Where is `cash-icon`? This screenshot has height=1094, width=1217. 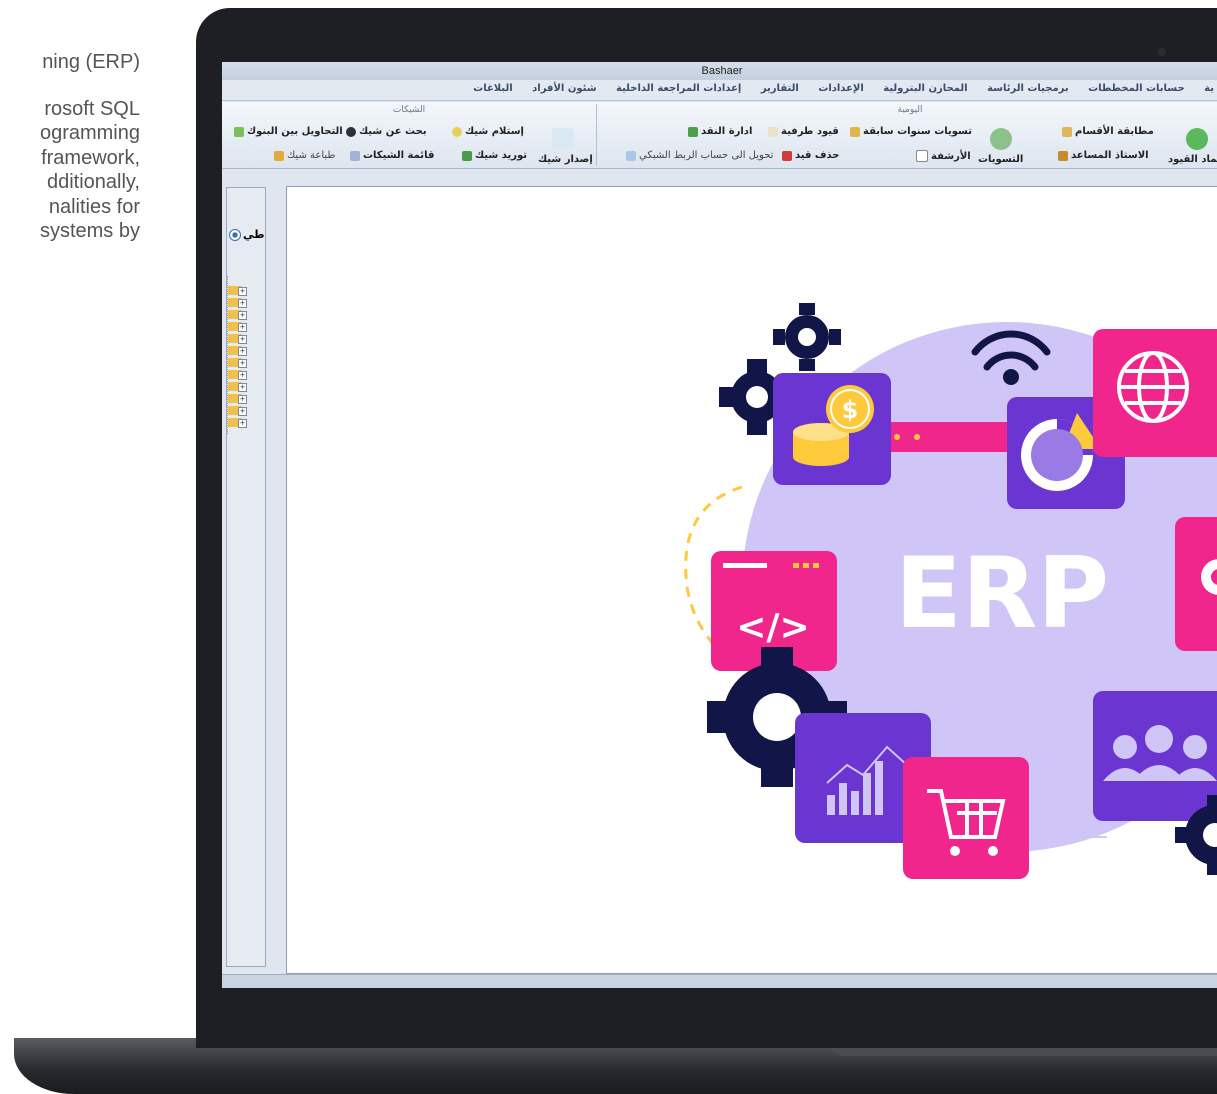 cash-icon is located at coordinates (693, 131).